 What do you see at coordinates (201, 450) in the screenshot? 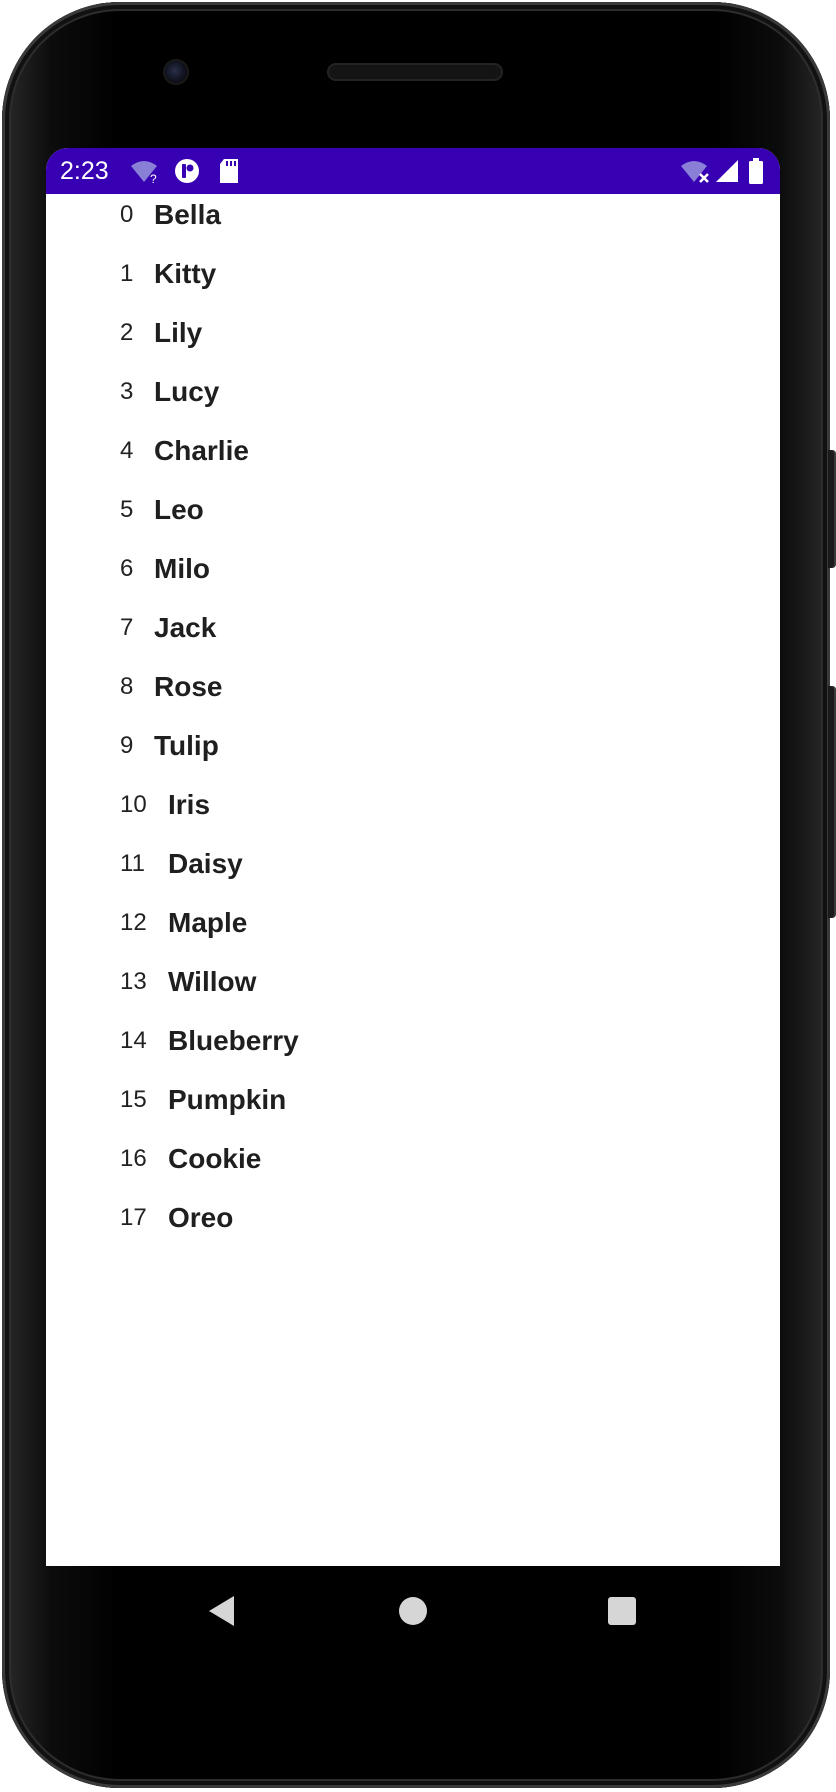
I see `list-item-name: Charlie` at bounding box center [201, 450].